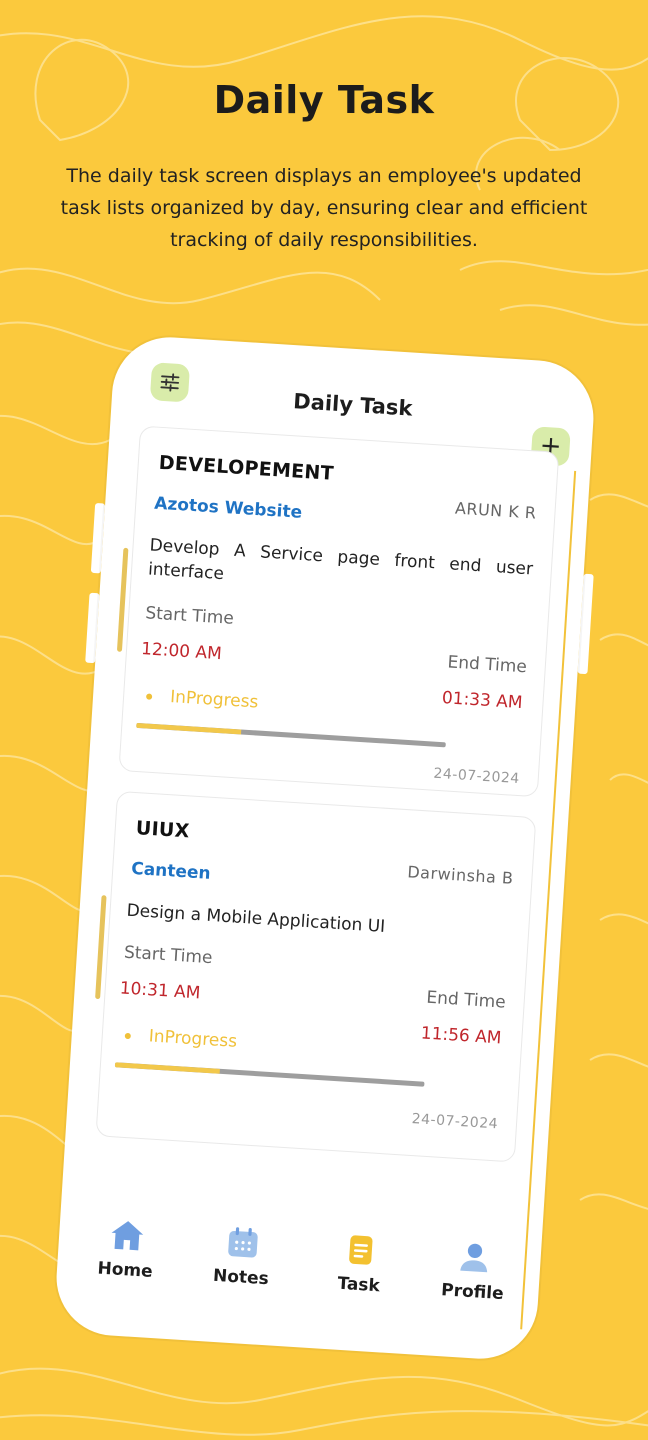  What do you see at coordinates (460, 875) in the screenshot?
I see `task-assignee: Darwinsha B` at bounding box center [460, 875].